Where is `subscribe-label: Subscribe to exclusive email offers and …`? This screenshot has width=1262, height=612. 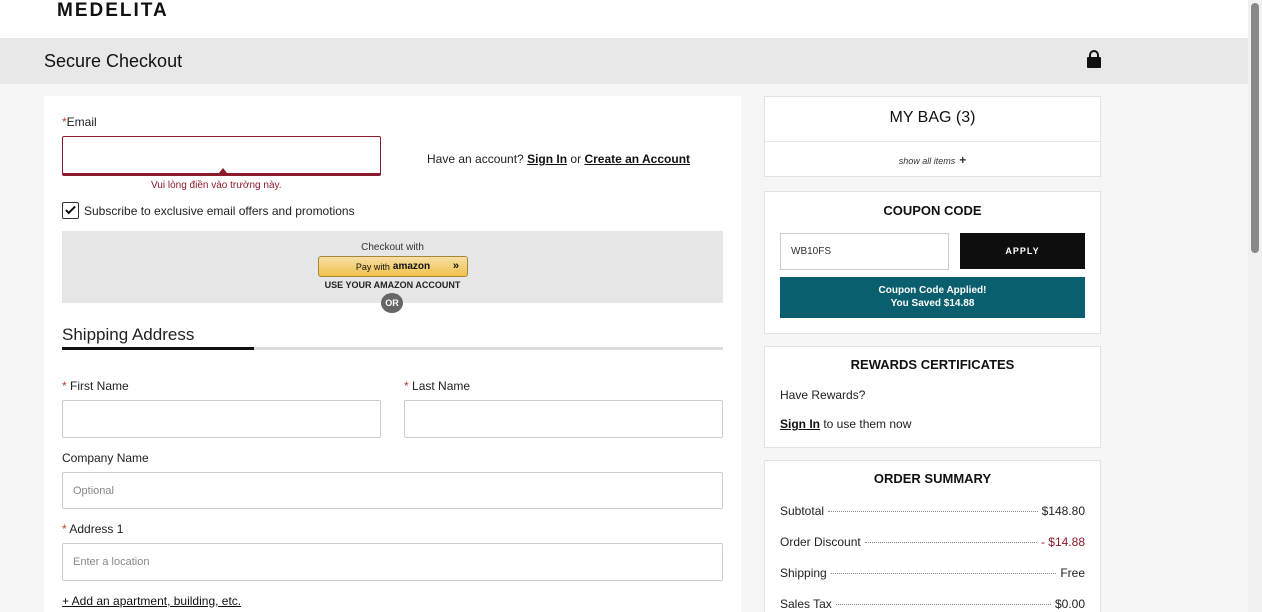
subscribe-label: Subscribe to exclusive email offers and … is located at coordinates (219, 211).